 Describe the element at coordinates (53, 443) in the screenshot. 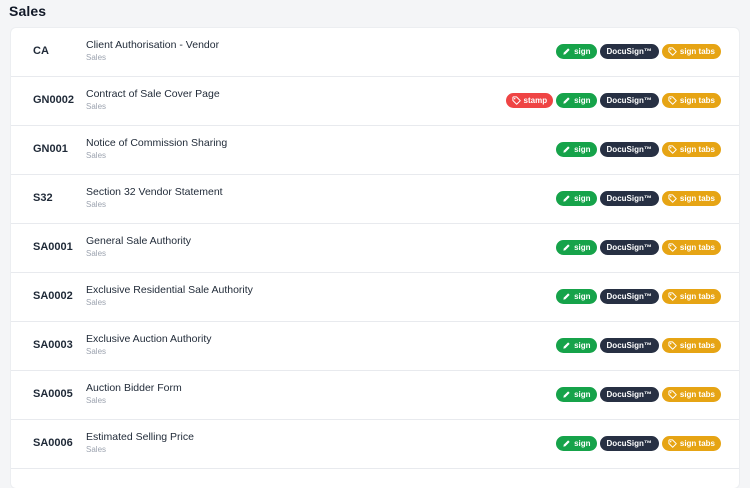

I see `document-code: SA0006` at that location.